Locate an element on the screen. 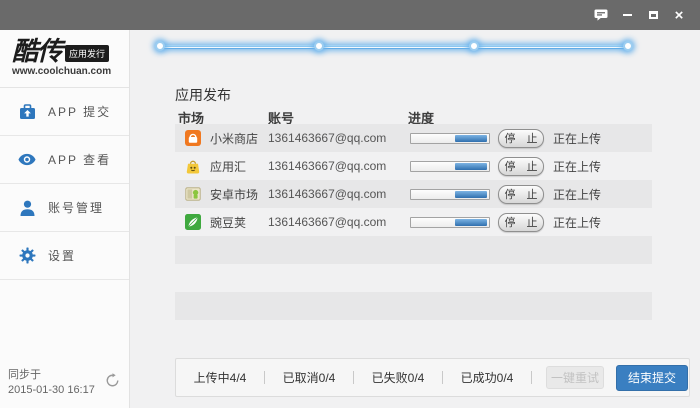 The height and width of the screenshot is (408, 700). briefcase-upload-icon is located at coordinates (27, 112).